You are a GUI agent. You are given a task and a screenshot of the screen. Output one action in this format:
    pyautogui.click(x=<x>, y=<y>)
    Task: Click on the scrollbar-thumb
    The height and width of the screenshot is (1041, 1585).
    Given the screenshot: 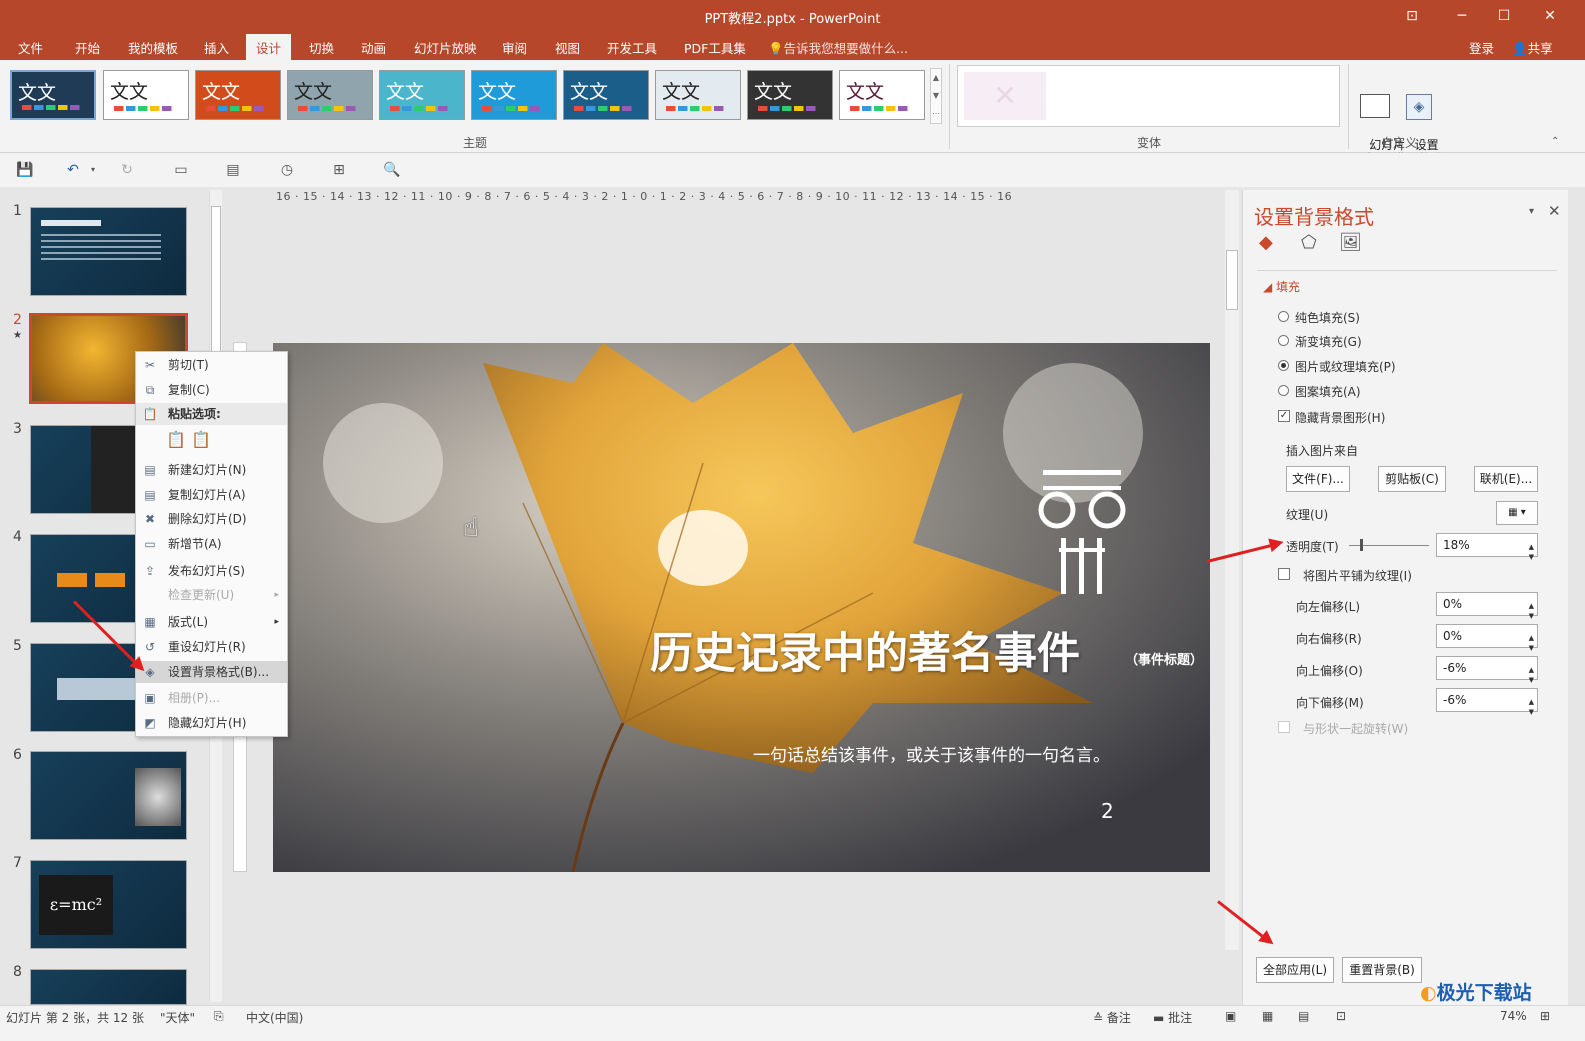 What is the action you would take?
    pyautogui.click(x=1232, y=280)
    